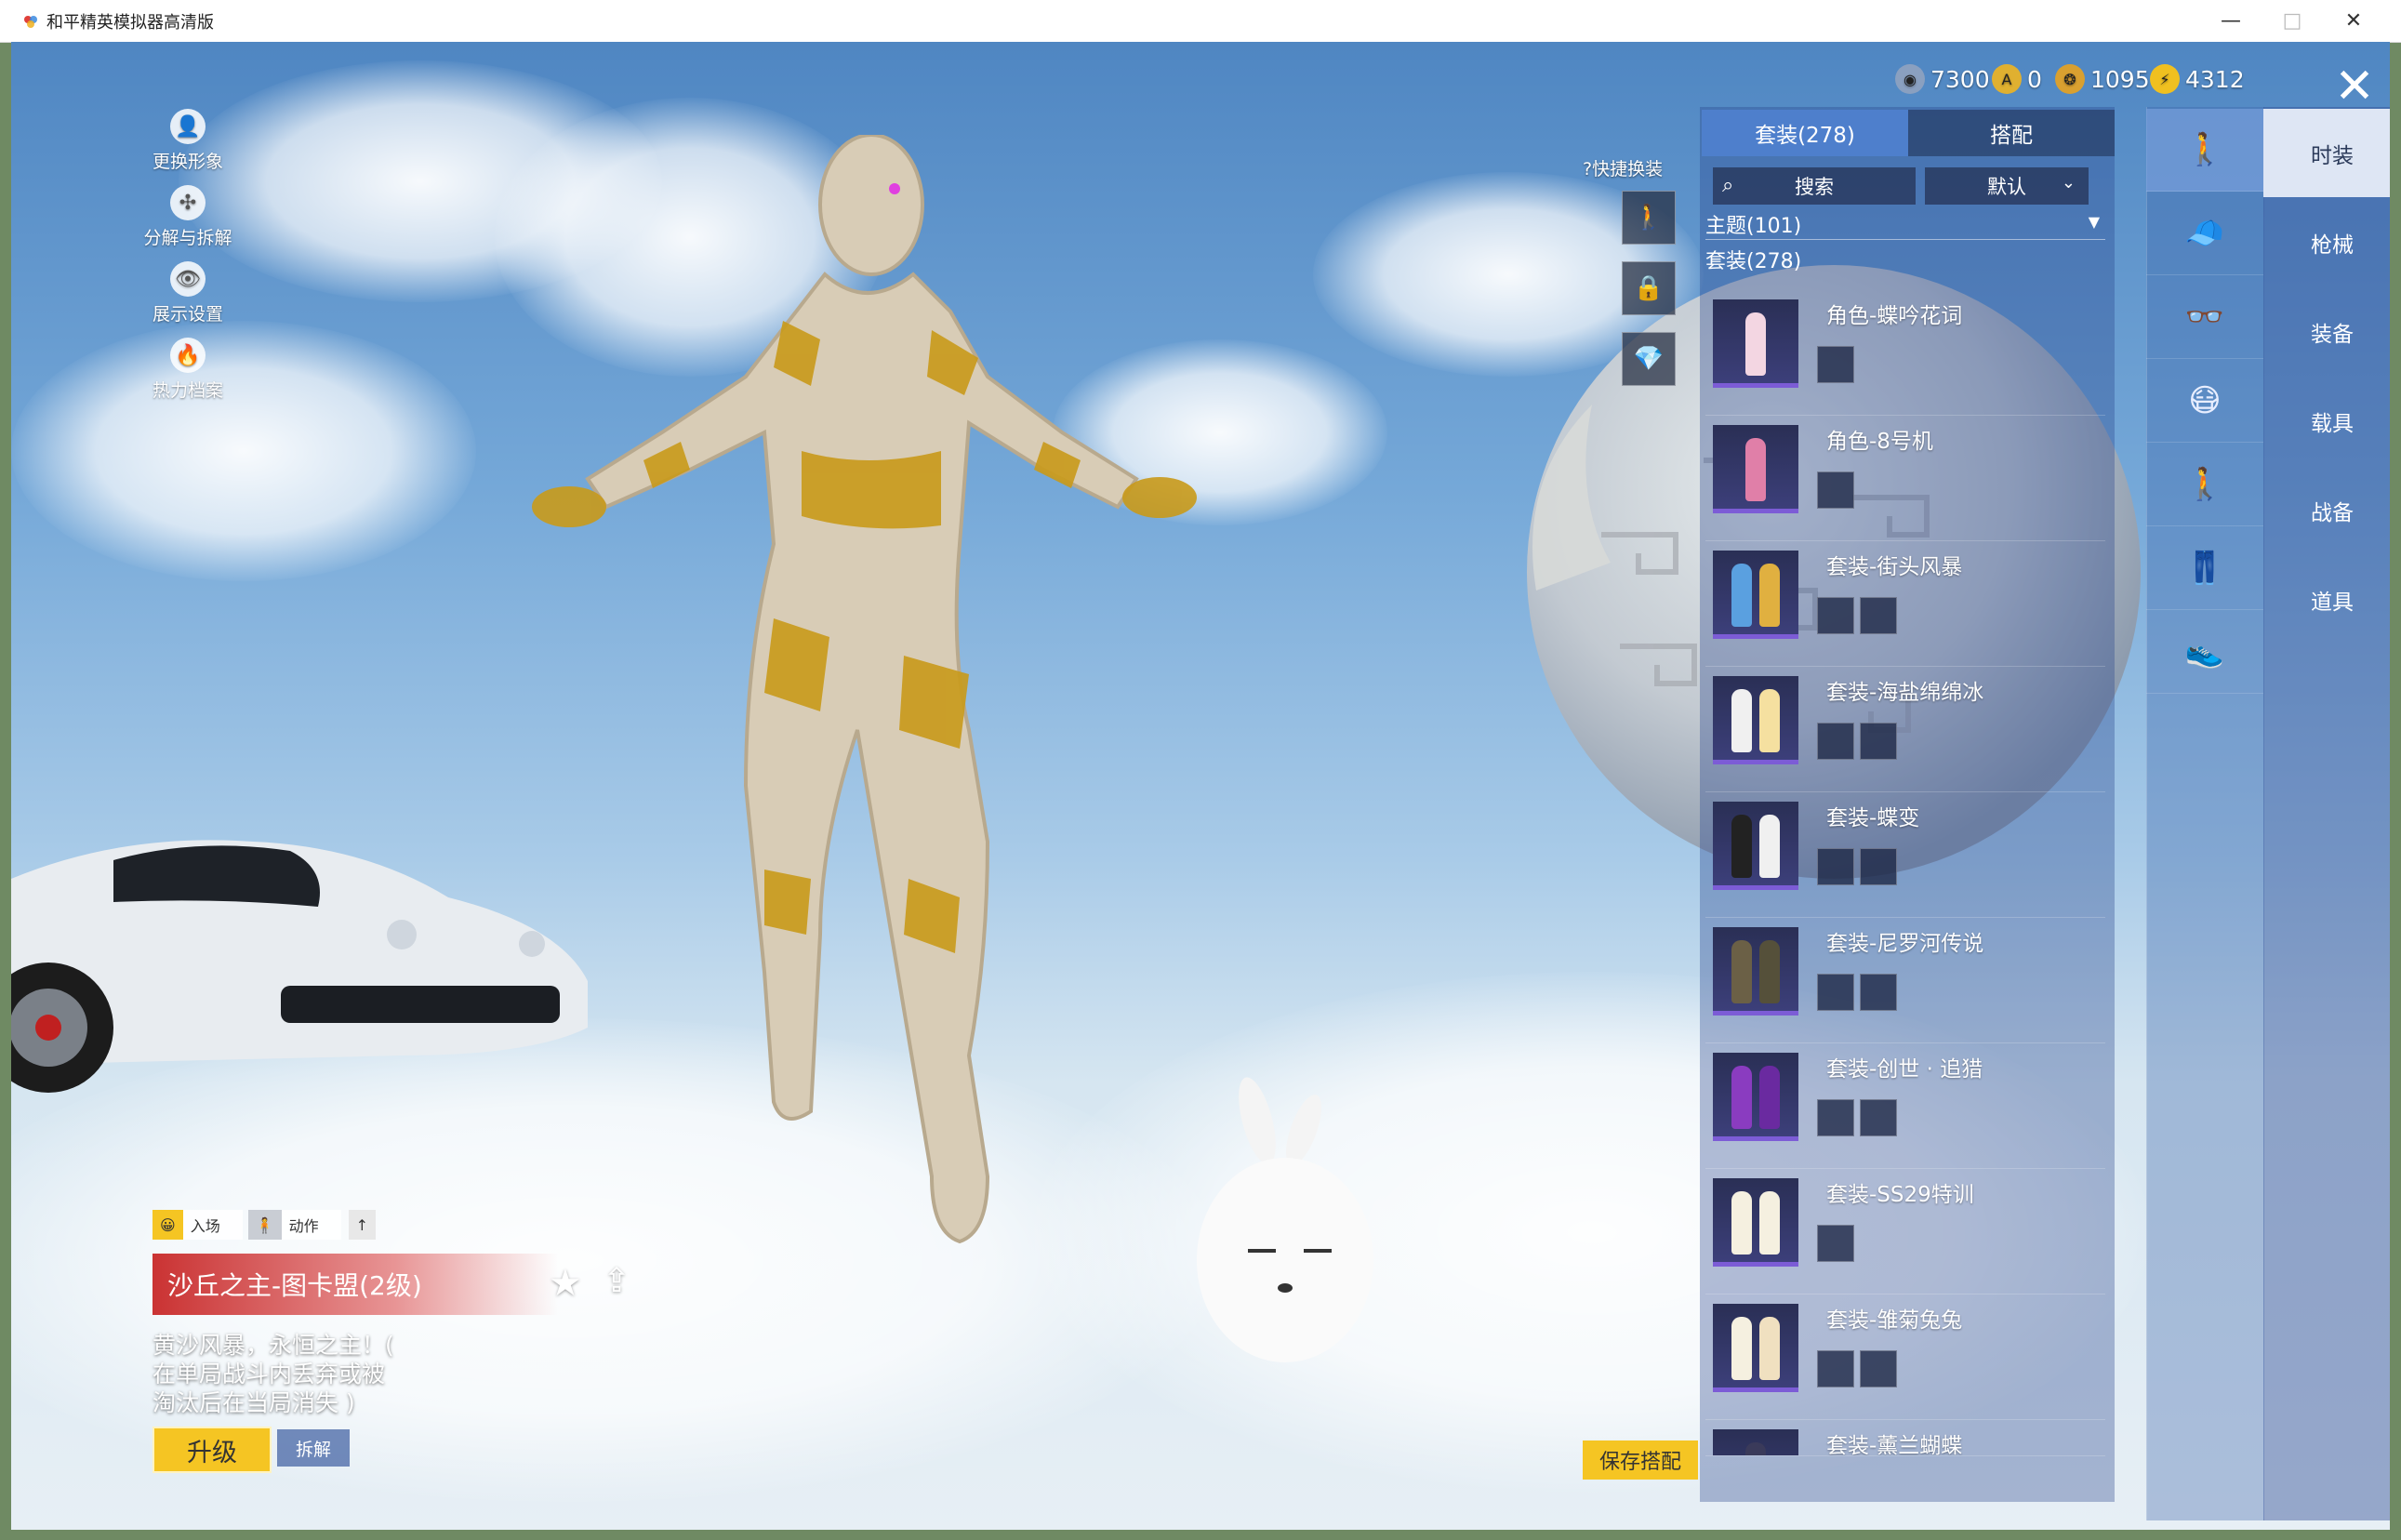 The width and height of the screenshot is (2401, 1540). Describe the element at coordinates (254, 1402) in the screenshot. I see `description-line: 淘汰后在当局消失 )` at that location.